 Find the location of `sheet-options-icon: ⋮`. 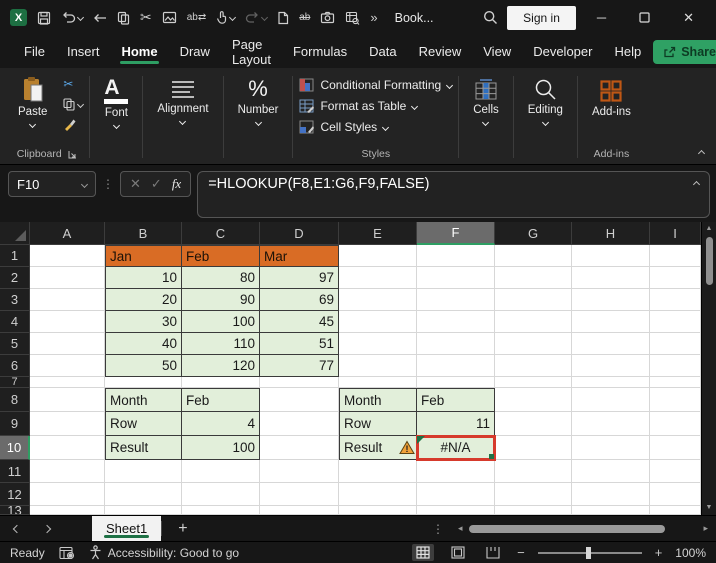

sheet-options-icon: ⋮ is located at coordinates (438, 528).